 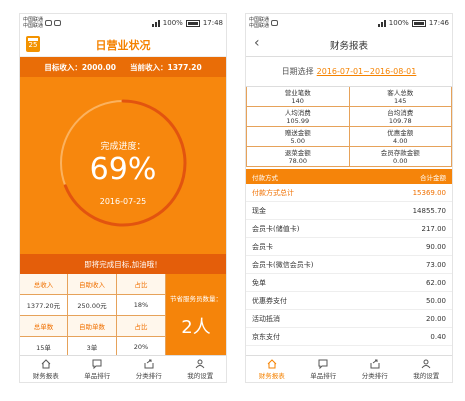 What do you see at coordinates (196, 316) in the screenshot?
I see `staff-saved-box: 节省服务员数量： 2人` at bounding box center [196, 316].